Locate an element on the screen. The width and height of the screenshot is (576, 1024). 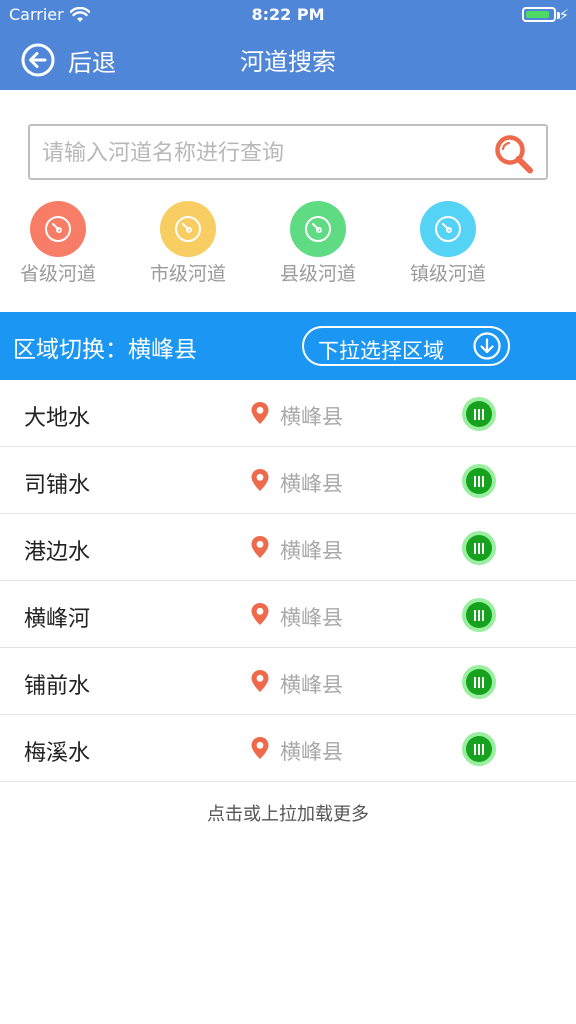
category-item: 省级河道 is located at coordinates (61, 242).